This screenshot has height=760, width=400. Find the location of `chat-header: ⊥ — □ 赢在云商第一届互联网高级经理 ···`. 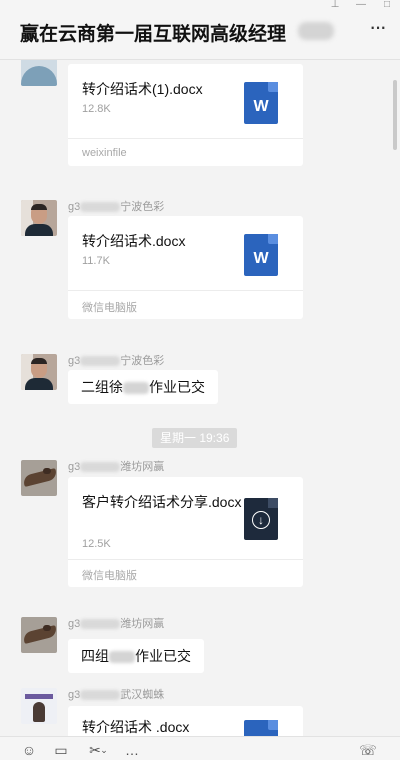

chat-header: ⊥ — □ 赢在云商第一届互联网高级经理 ··· is located at coordinates (200, 30).